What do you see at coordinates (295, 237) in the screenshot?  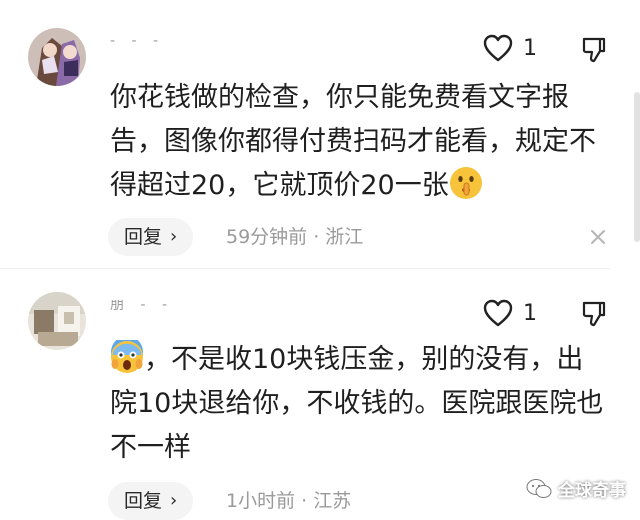 I see `comment-meta: 59分钟前 · 浙江` at bounding box center [295, 237].